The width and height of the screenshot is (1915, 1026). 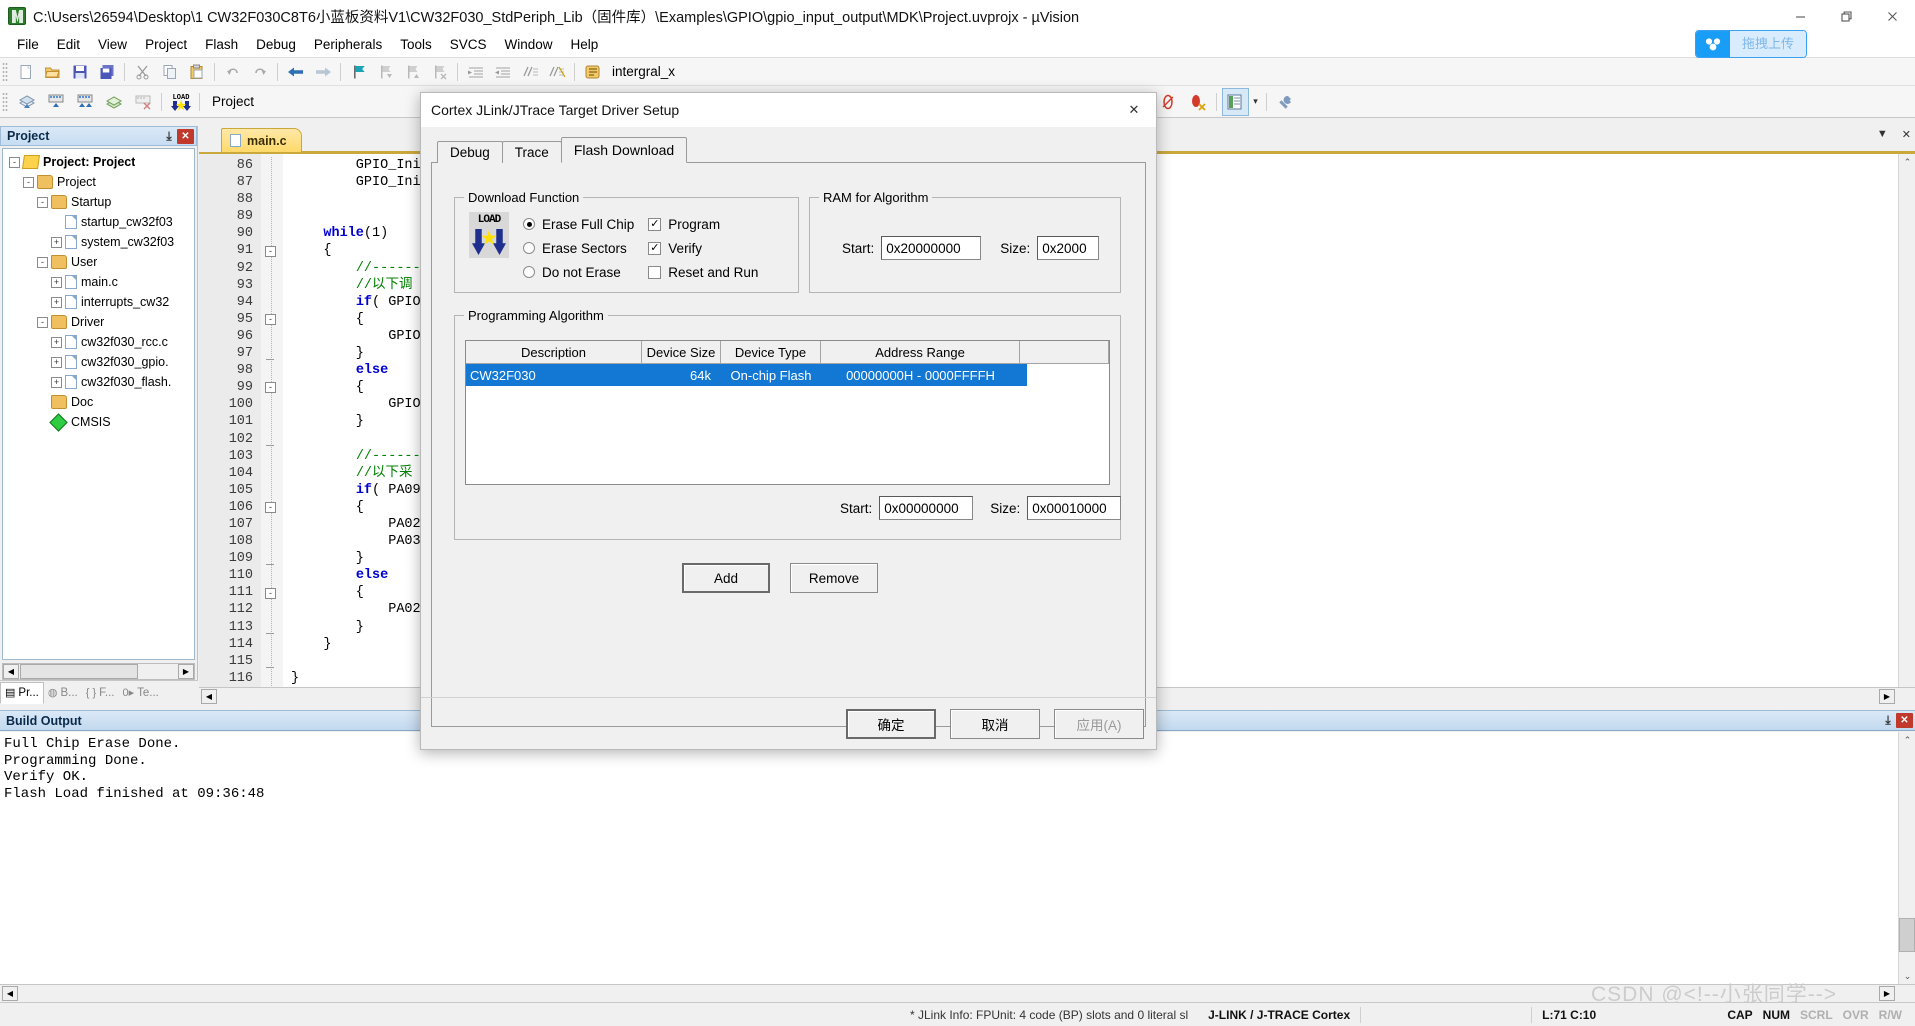 I want to click on navigate-forward-icon, so click(x=322, y=72).